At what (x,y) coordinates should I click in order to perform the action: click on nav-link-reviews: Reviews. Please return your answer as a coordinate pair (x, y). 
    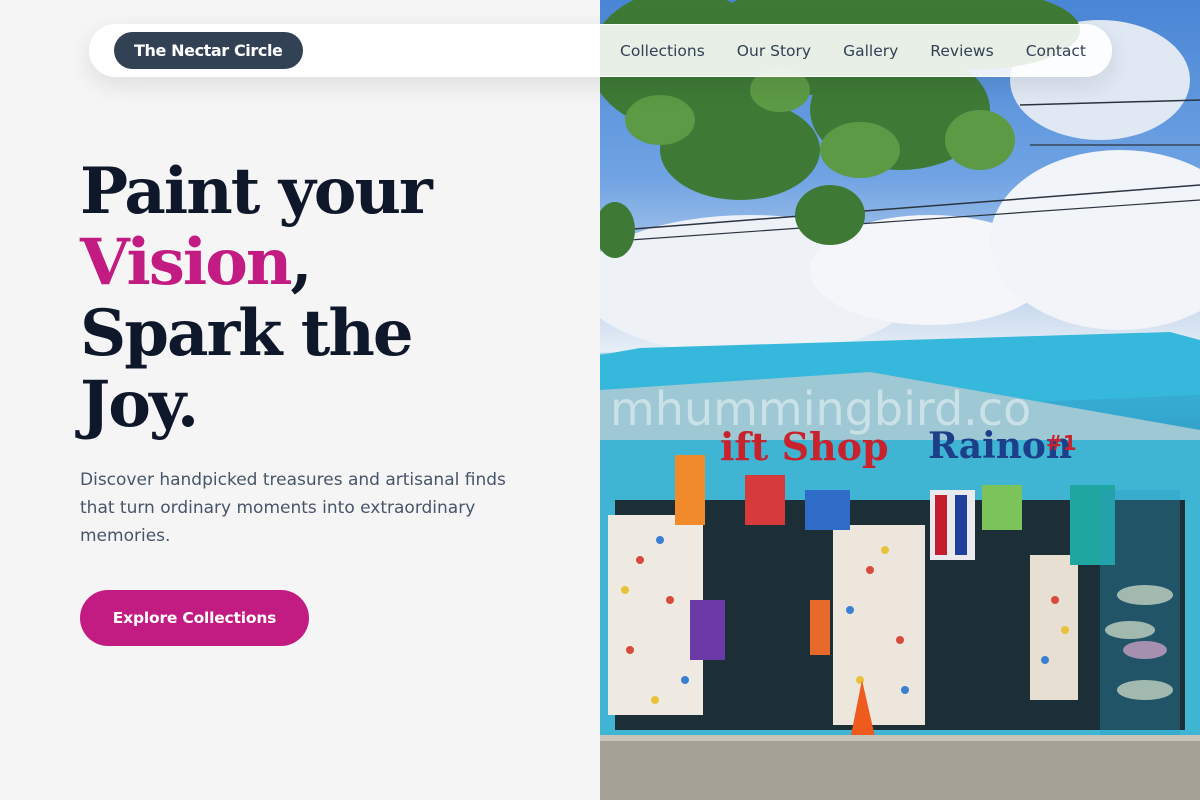
    Looking at the image, I should click on (961, 51).